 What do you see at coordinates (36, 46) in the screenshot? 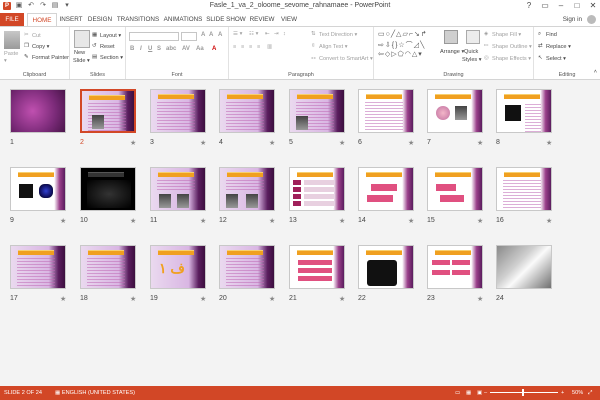
I see `copy-button: ❐ Copy ▾` at bounding box center [36, 46].